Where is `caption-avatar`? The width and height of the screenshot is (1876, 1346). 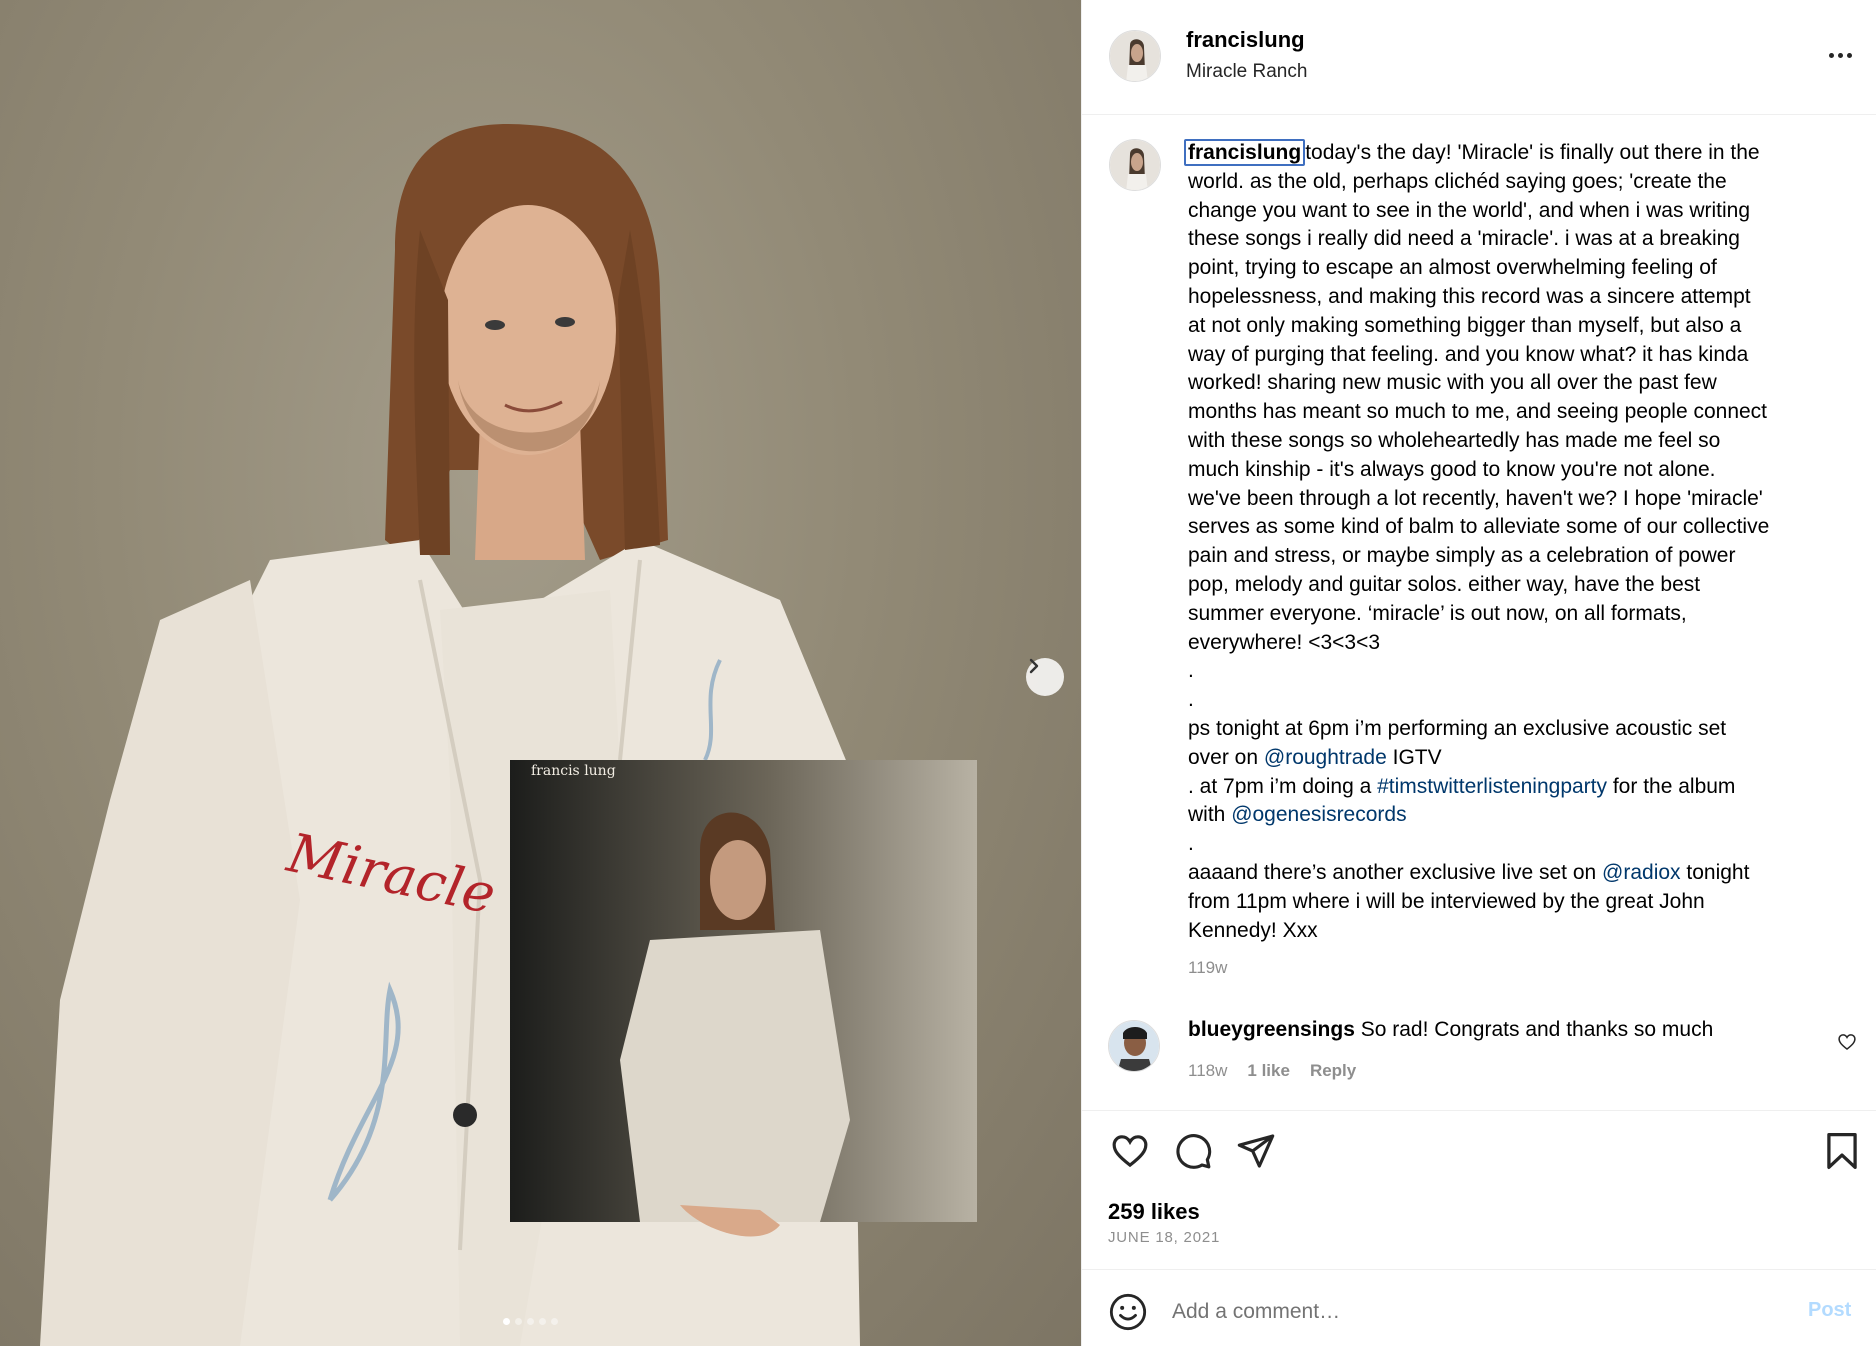
caption-avatar is located at coordinates (1135, 165).